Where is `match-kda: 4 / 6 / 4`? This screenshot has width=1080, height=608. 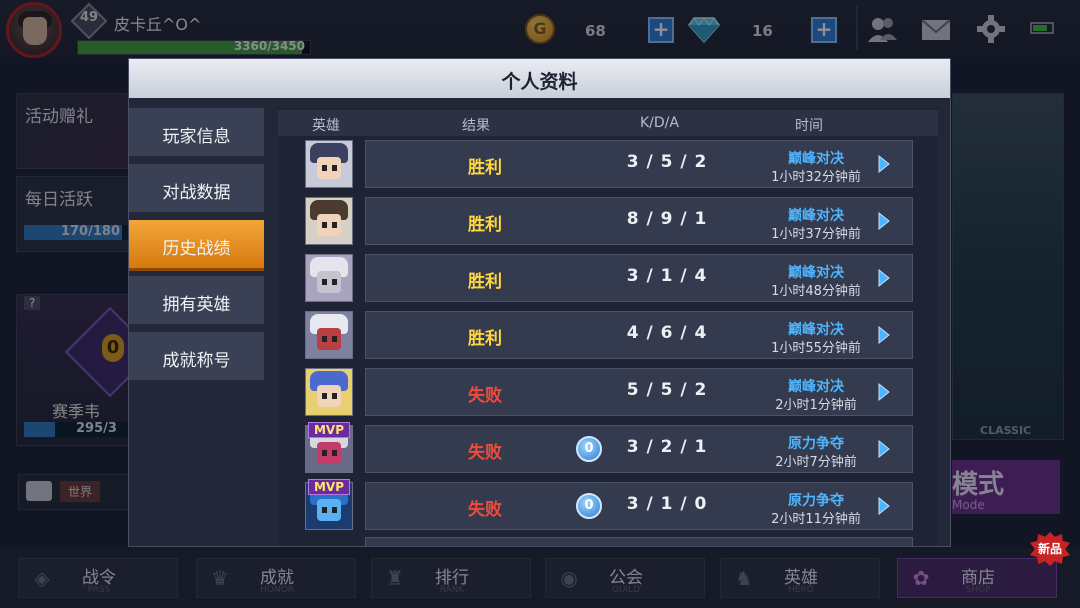 match-kda: 4 / 6 / 4 is located at coordinates (667, 333).